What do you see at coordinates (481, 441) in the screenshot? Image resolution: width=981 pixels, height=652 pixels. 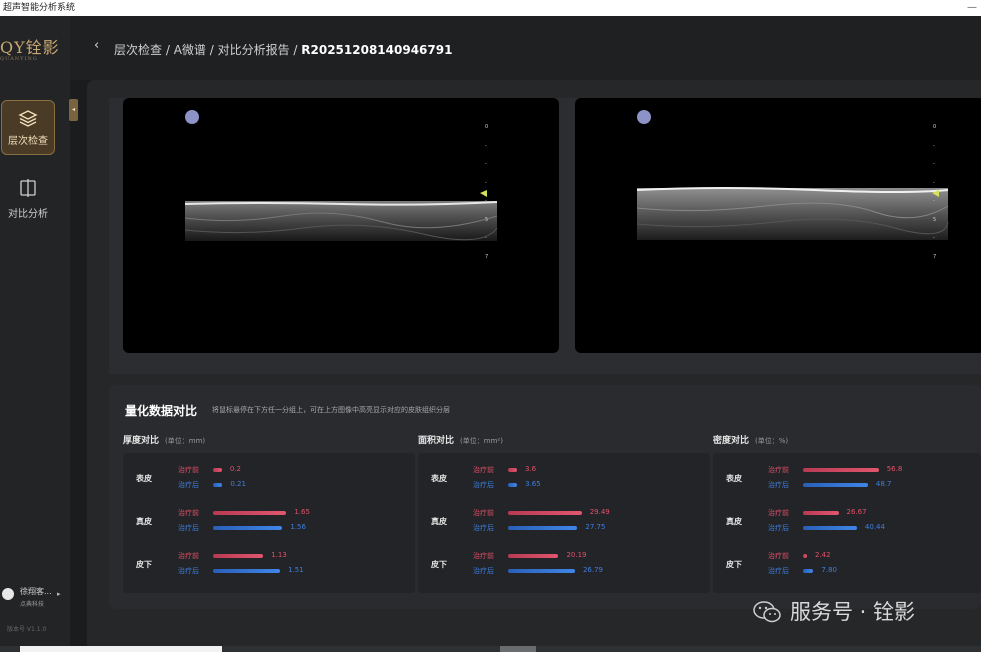 I see `group-unit: (单位：mm²)` at bounding box center [481, 441].